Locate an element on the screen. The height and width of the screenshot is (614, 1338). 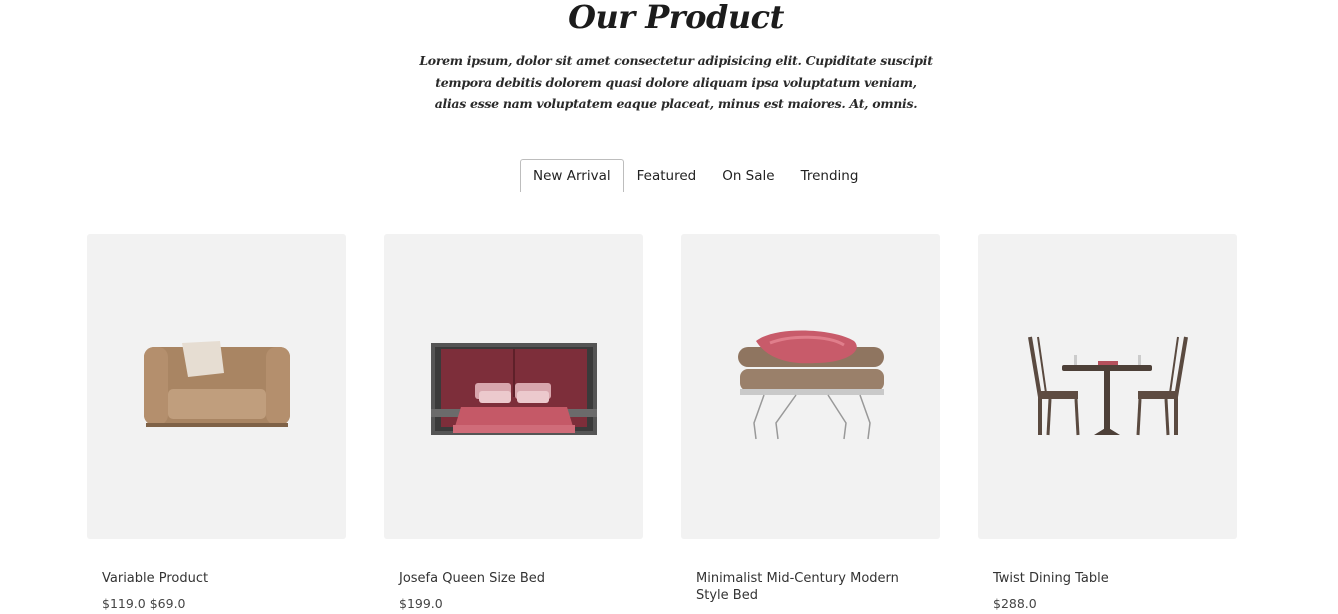
product-name: Josefa Queen Size Bed is located at coordinates (511, 578).